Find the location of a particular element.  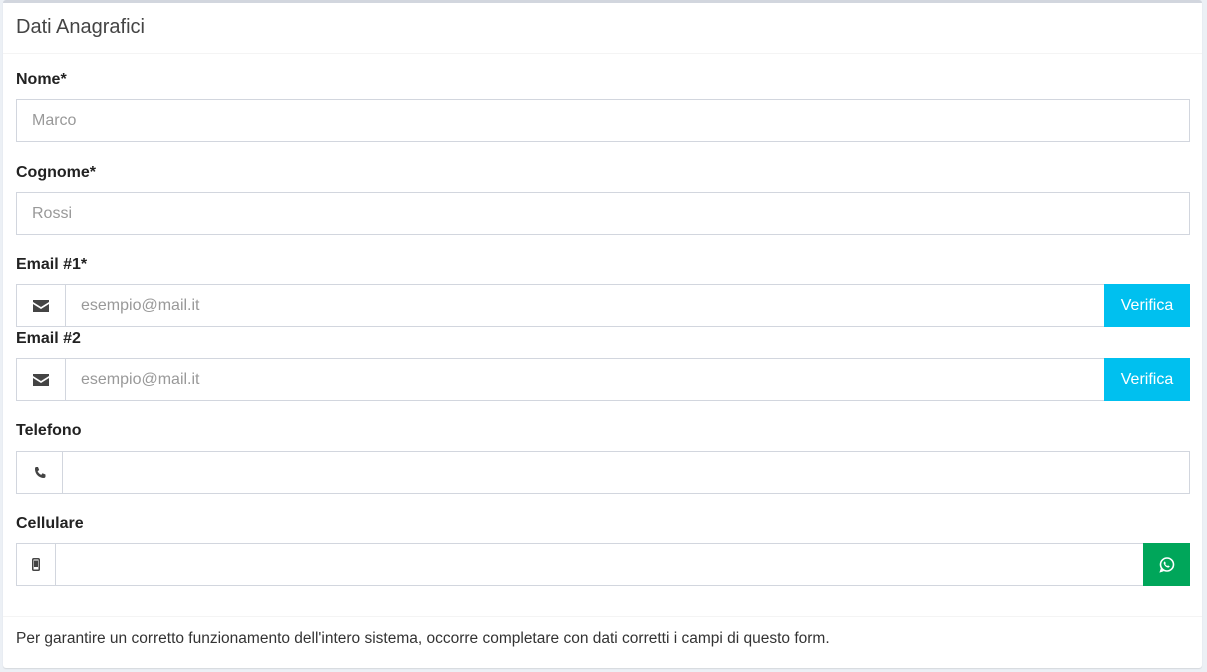

nome-label: Nome* is located at coordinates (41, 79).